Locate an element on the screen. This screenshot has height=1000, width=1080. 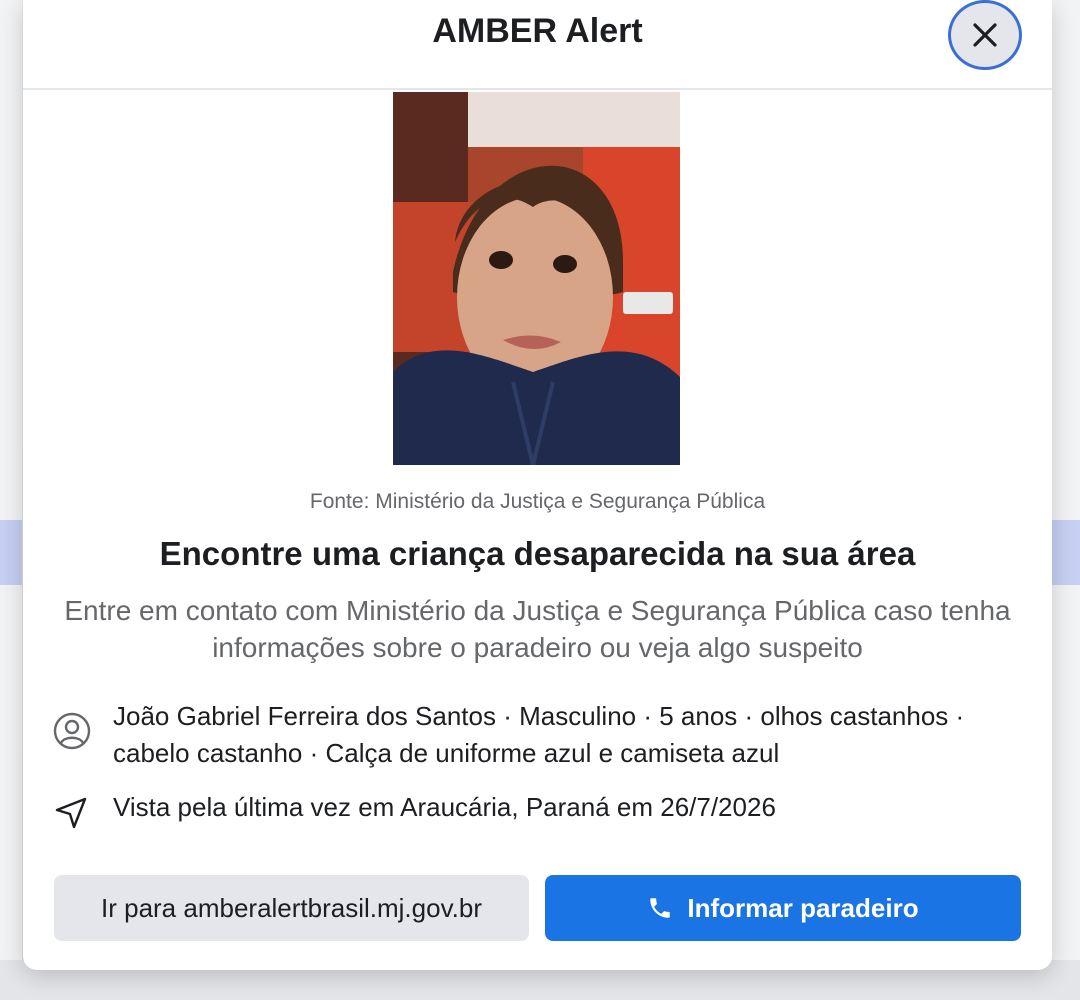
dialog-title: AMBER Alert is located at coordinates (537, 31).